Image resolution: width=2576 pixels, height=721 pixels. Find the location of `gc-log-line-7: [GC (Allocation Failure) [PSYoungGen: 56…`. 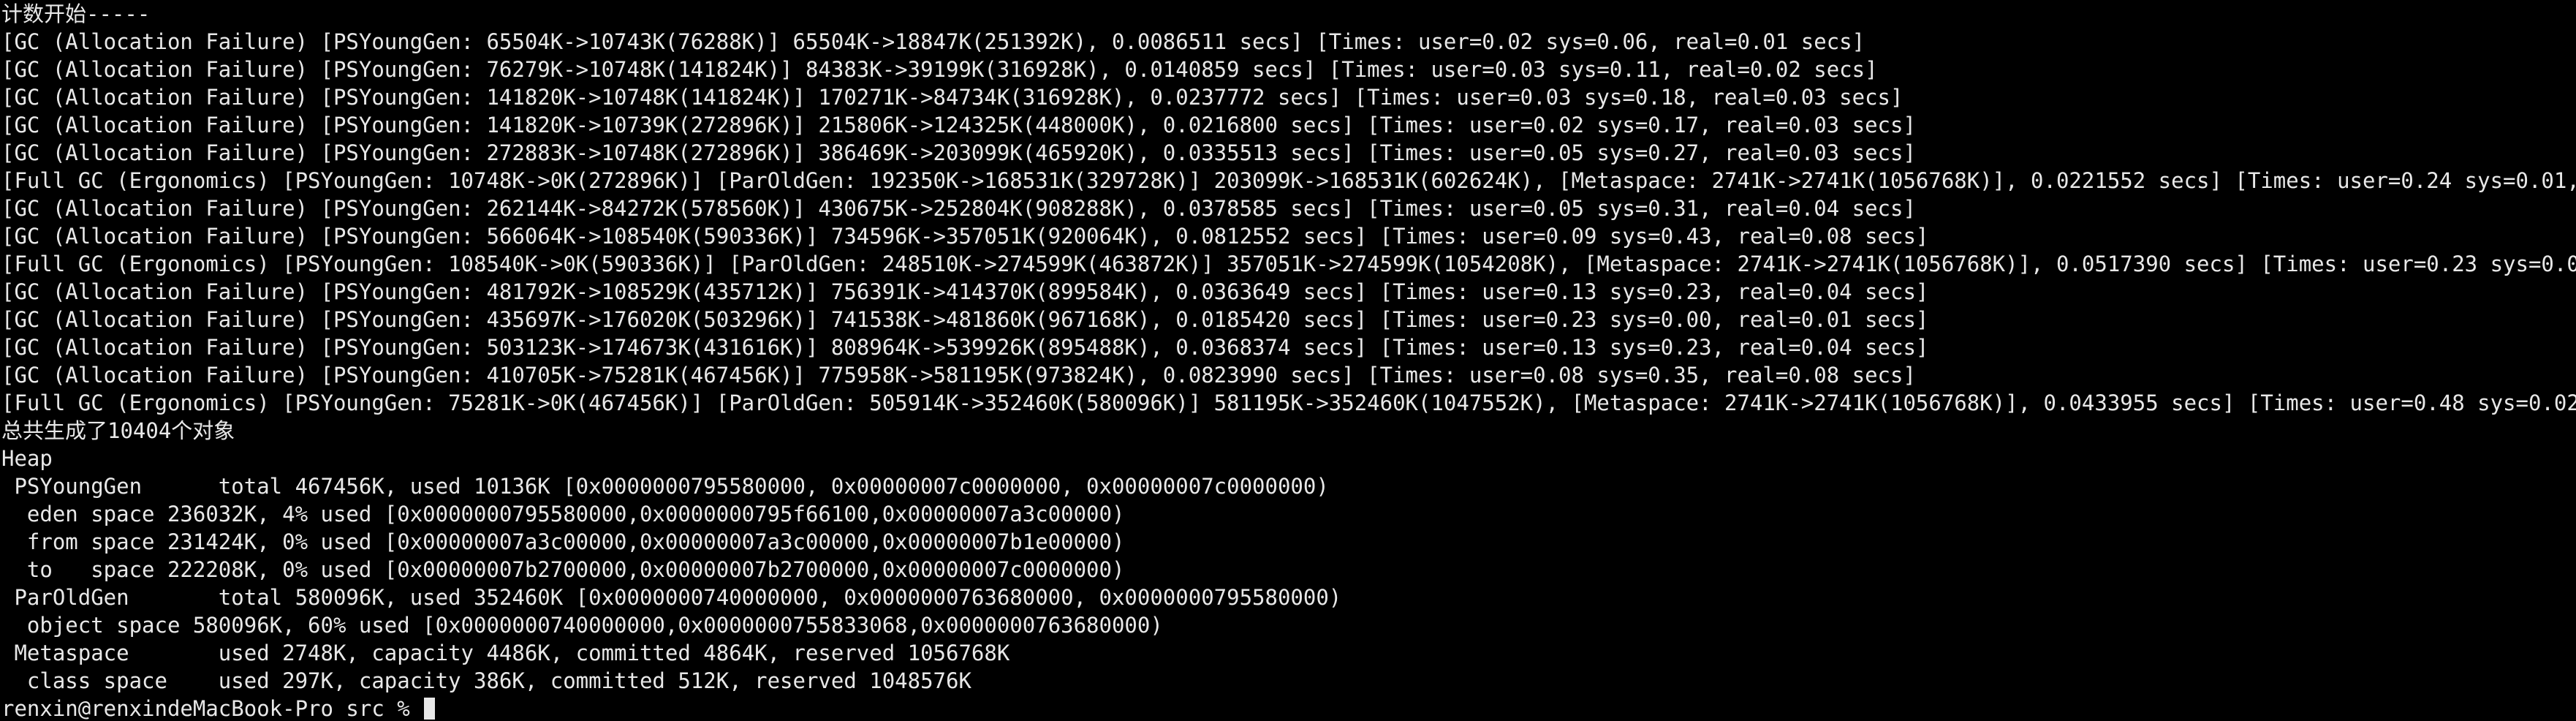

gc-log-line-7: [GC (Allocation Failure) [PSYoungGen: 56… is located at coordinates (965, 236).